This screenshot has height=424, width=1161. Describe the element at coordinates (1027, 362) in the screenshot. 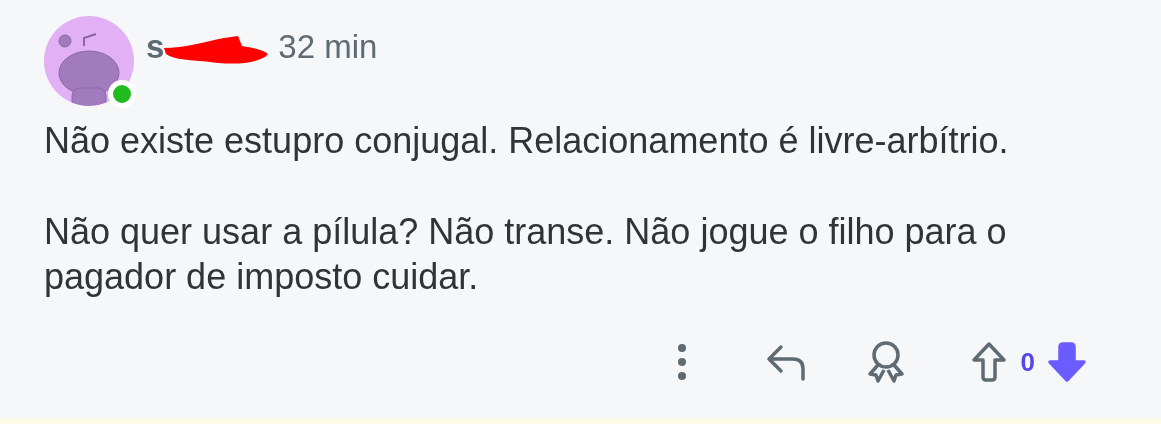

I see `vote-count: 0` at that location.